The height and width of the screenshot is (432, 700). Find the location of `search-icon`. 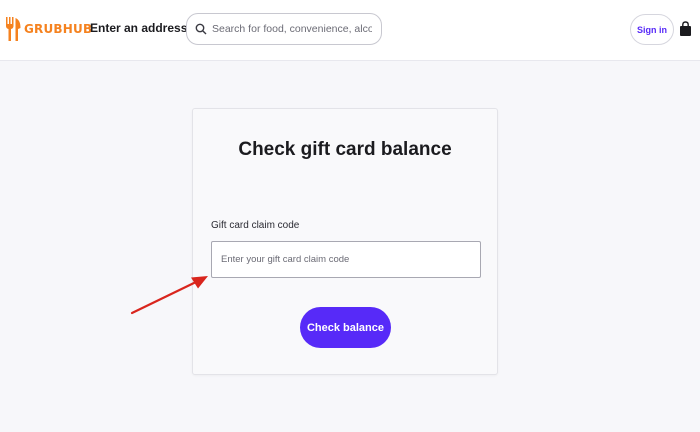

search-icon is located at coordinates (201, 29).